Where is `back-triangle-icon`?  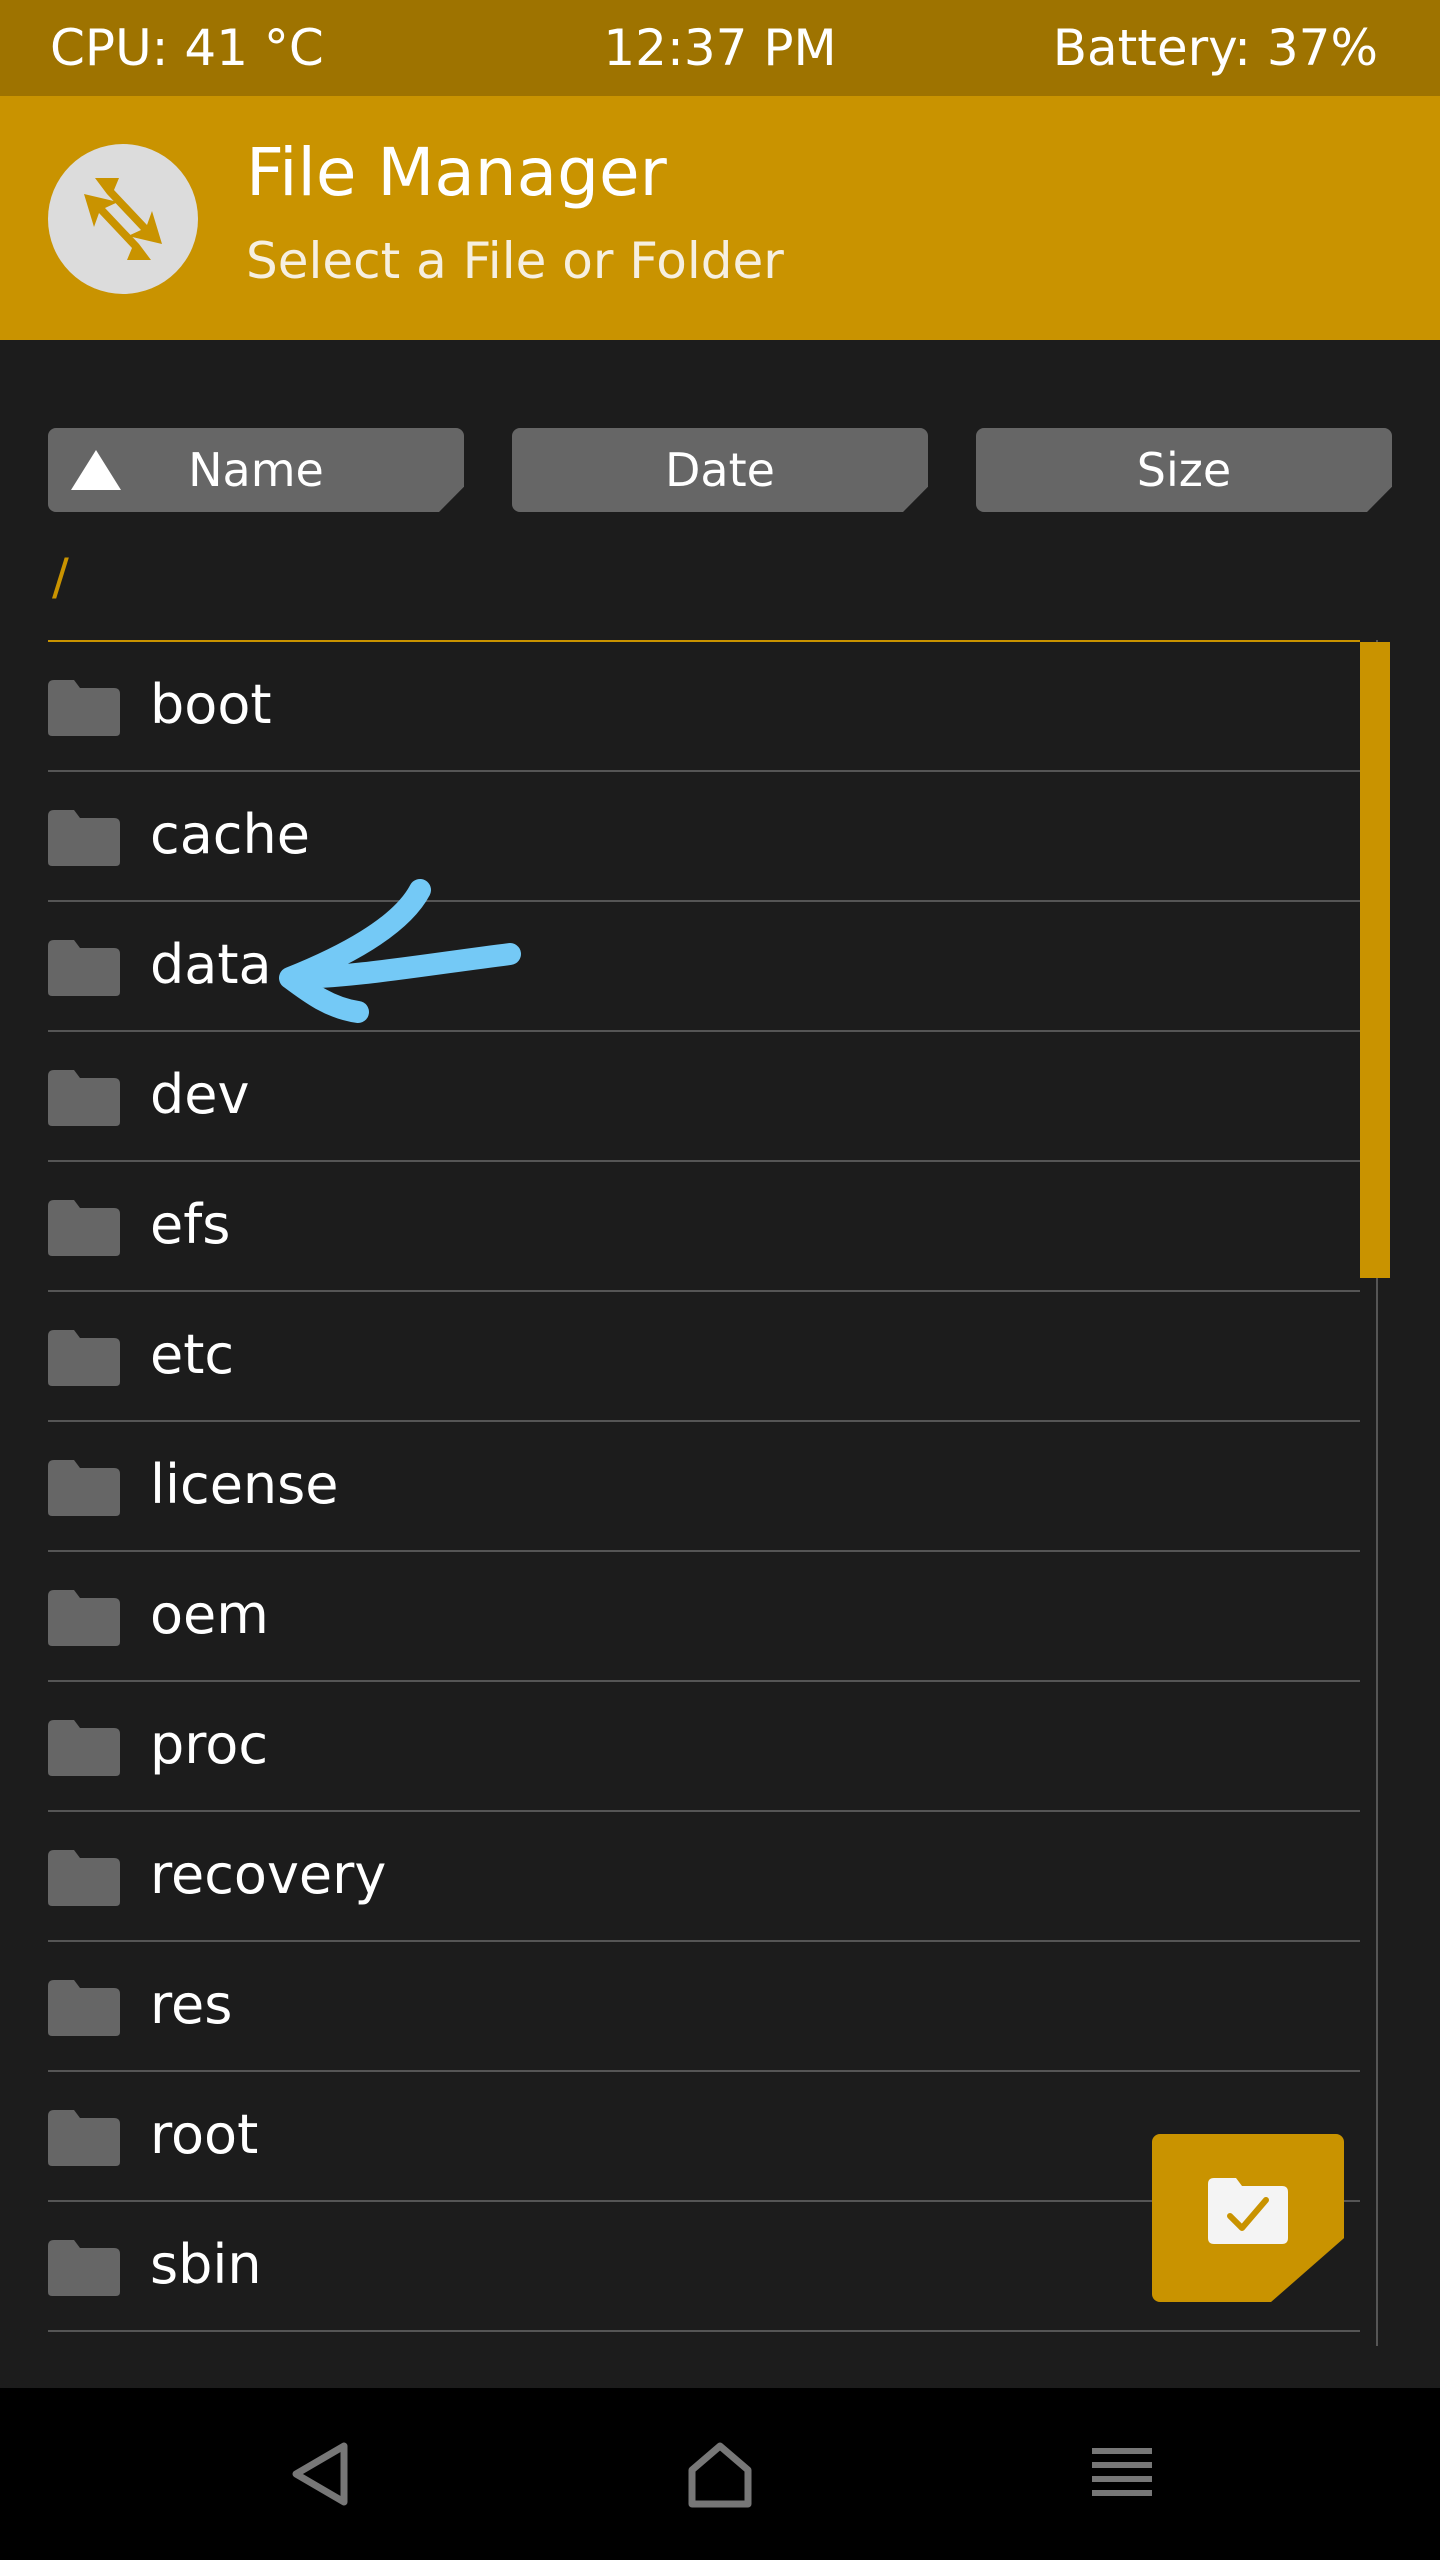 back-triangle-icon is located at coordinates (322, 2474).